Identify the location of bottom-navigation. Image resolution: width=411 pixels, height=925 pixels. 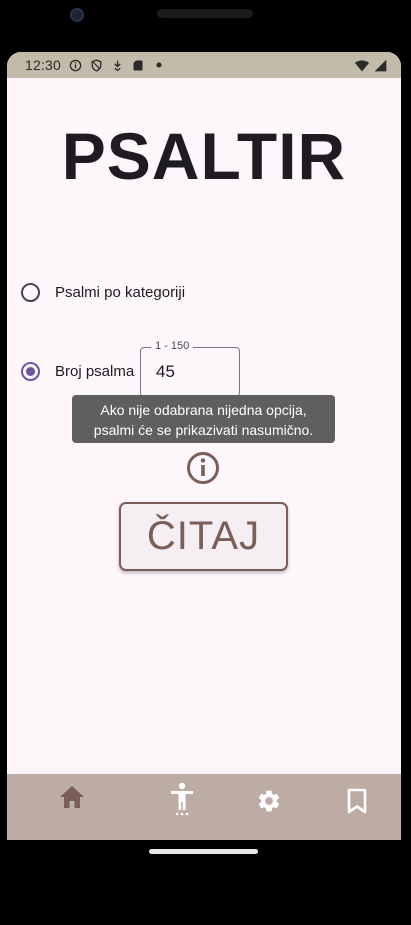
(204, 807).